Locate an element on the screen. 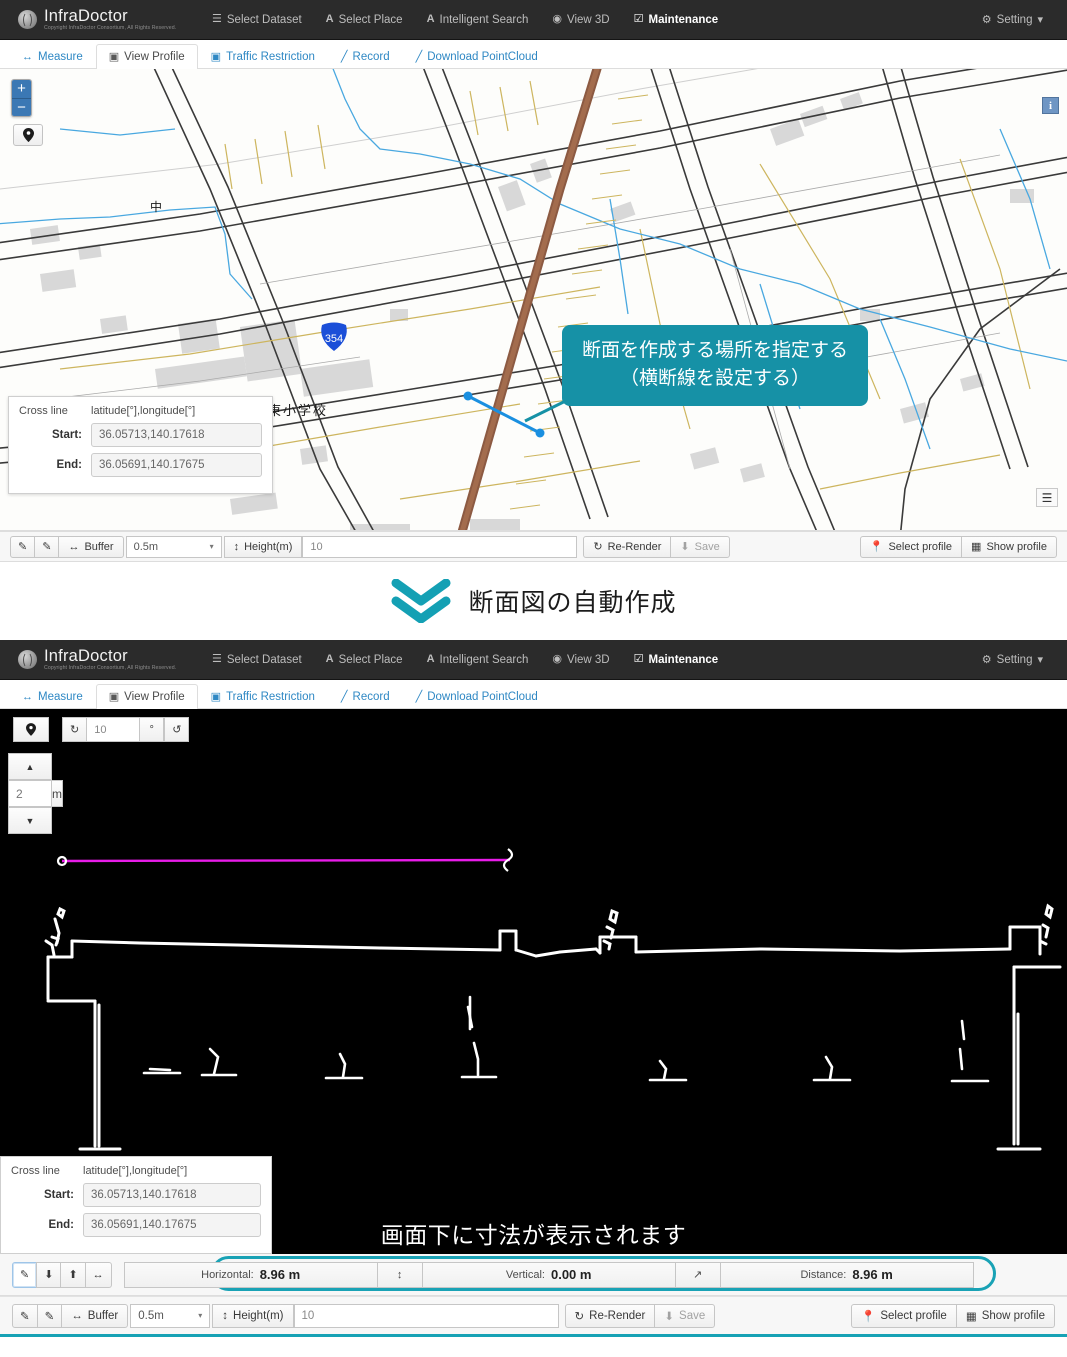 The height and width of the screenshot is (1357, 1067). render-group-1: ↻ Re-Render ⬇ Save is located at coordinates (656, 546).